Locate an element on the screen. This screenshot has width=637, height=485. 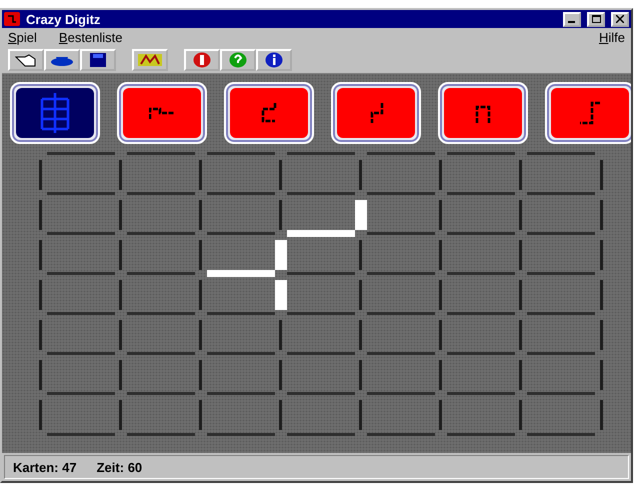
status-text: Zeit: 60 is located at coordinates (119, 467).